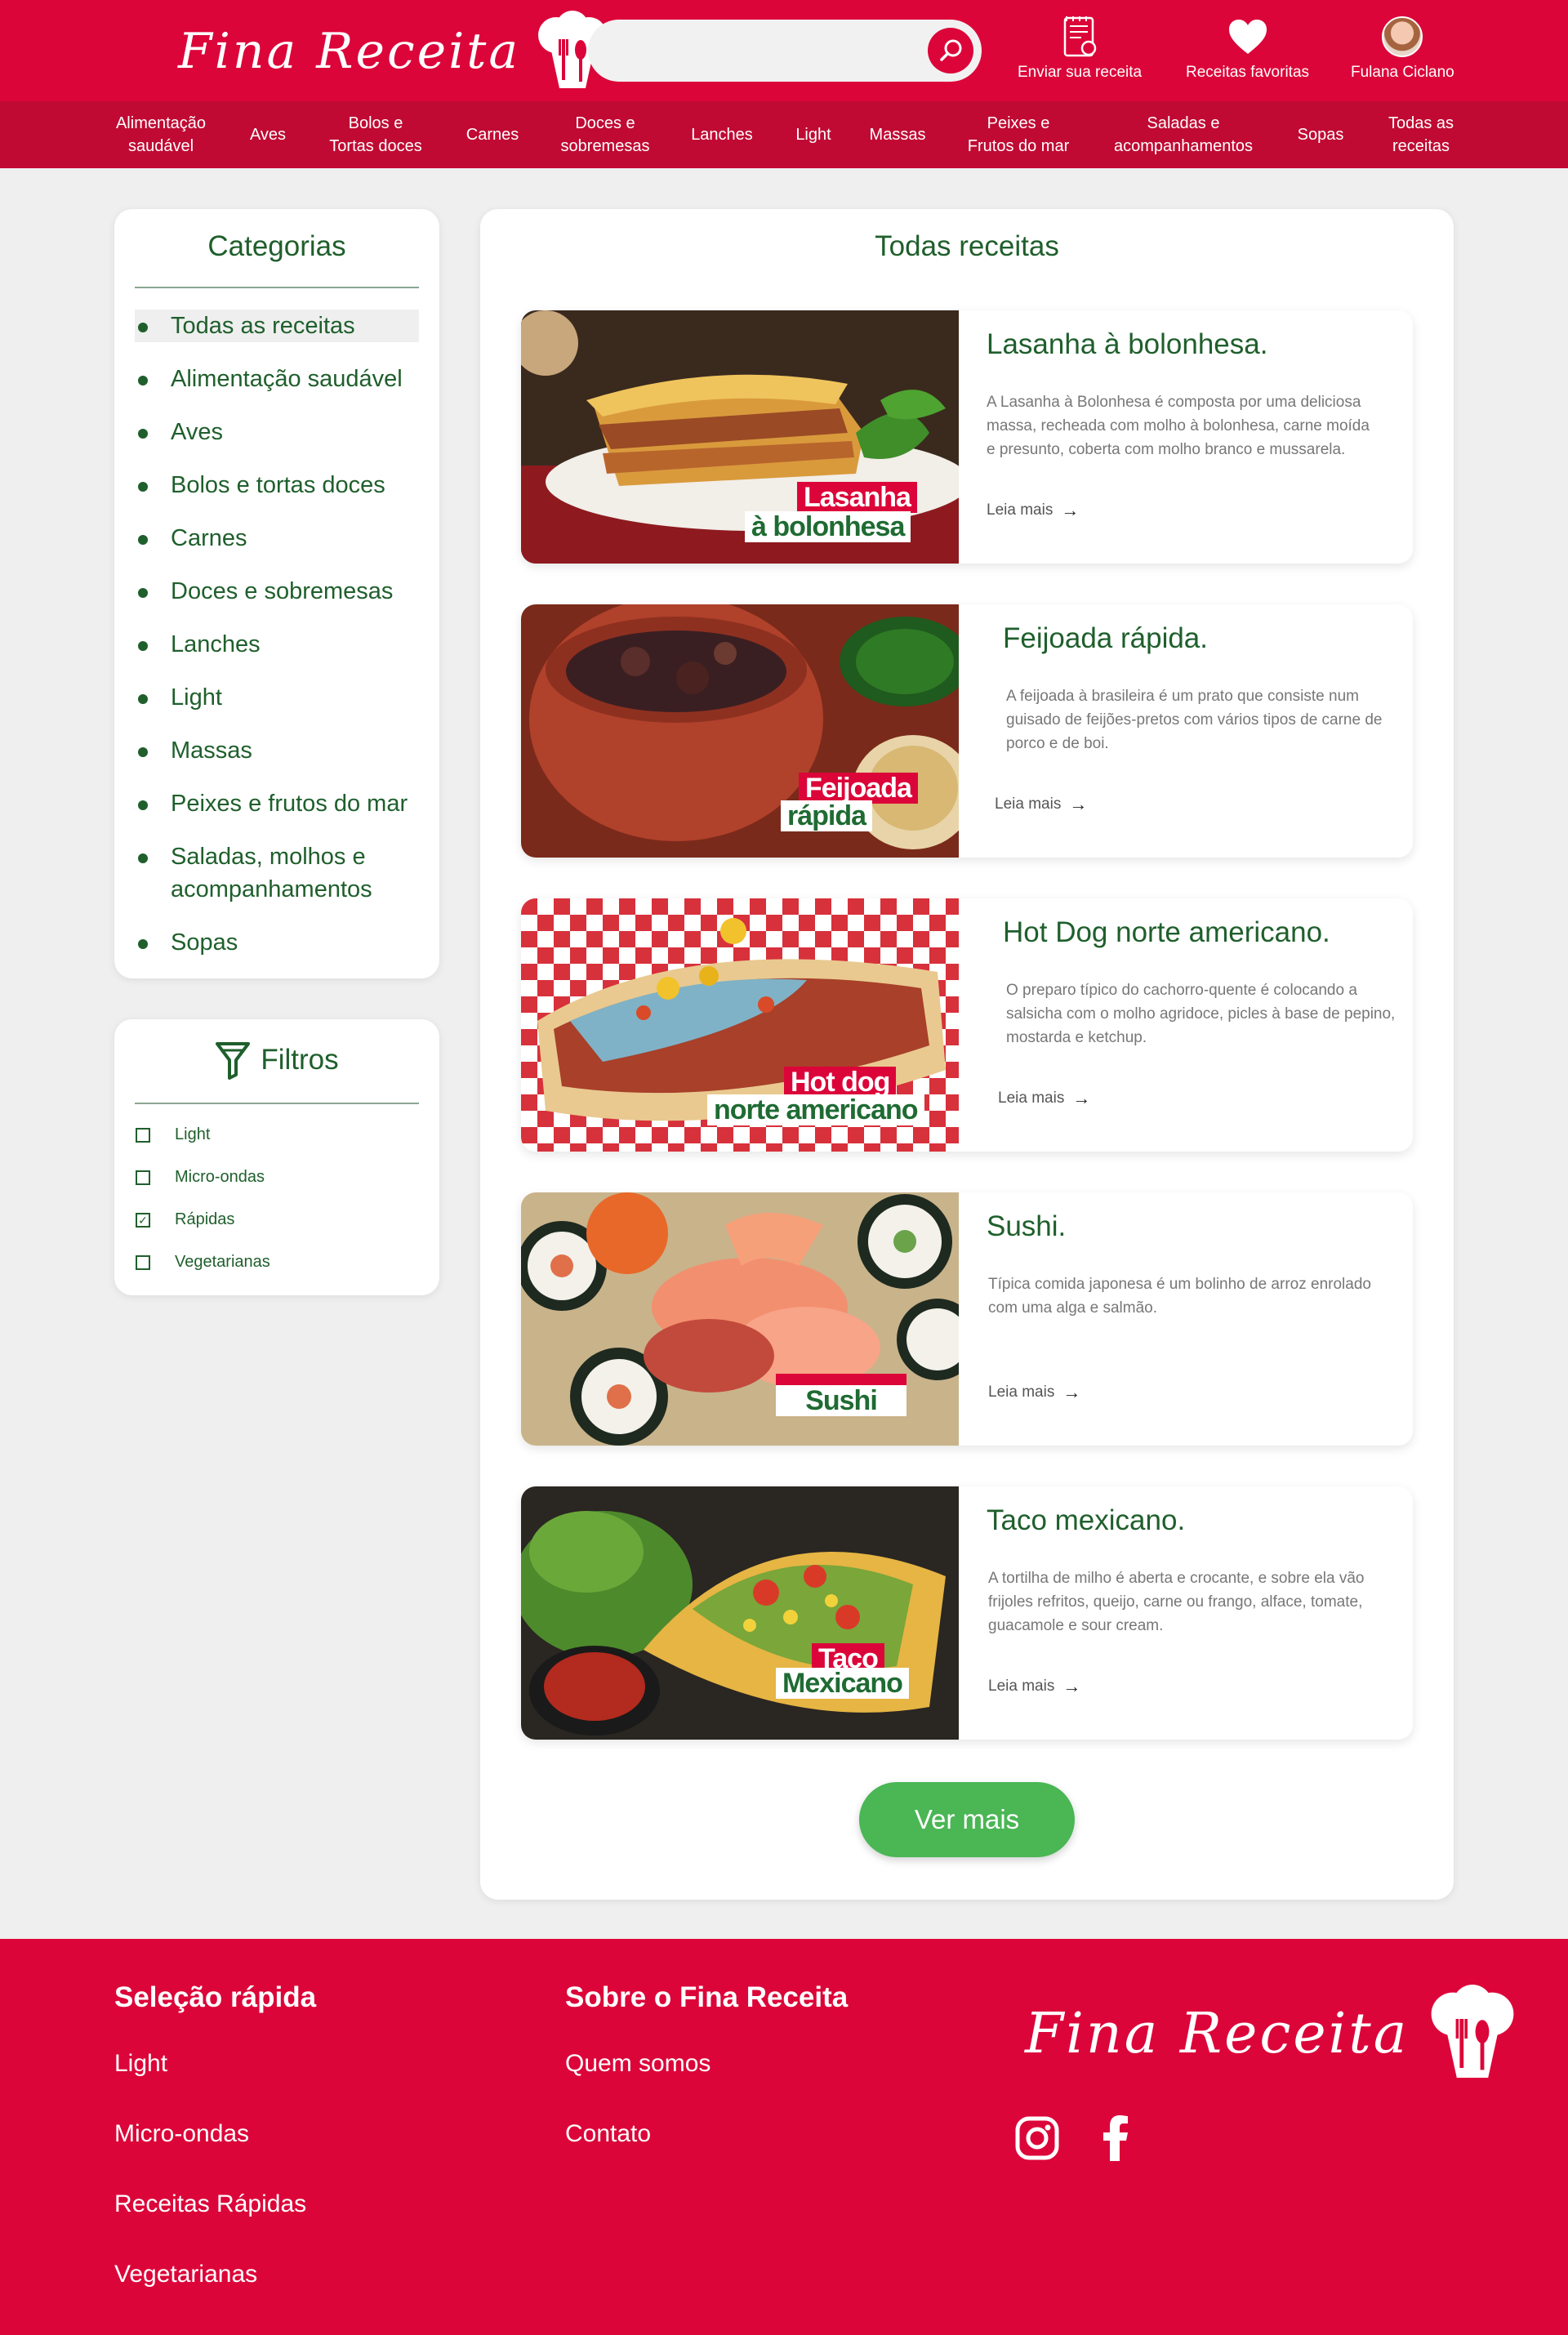  What do you see at coordinates (1080, 72) in the screenshot?
I see `send-recipe-label: Enviar sua receita` at bounding box center [1080, 72].